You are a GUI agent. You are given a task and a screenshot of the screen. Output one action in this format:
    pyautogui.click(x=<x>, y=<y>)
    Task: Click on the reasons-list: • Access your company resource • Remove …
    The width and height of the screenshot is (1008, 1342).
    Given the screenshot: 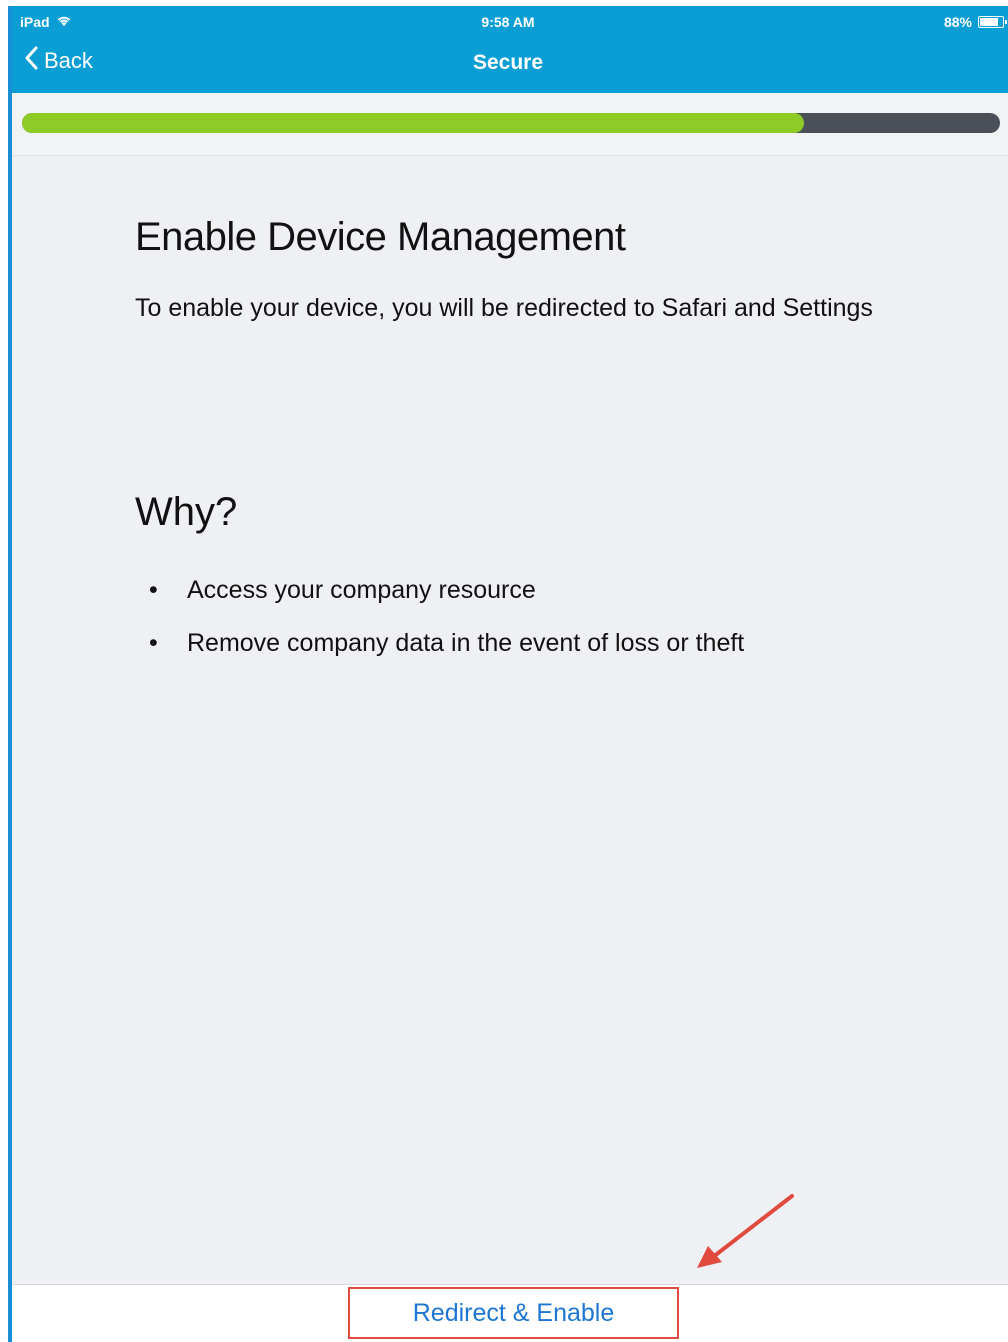 What is the action you would take?
    pyautogui.click(x=439, y=629)
    